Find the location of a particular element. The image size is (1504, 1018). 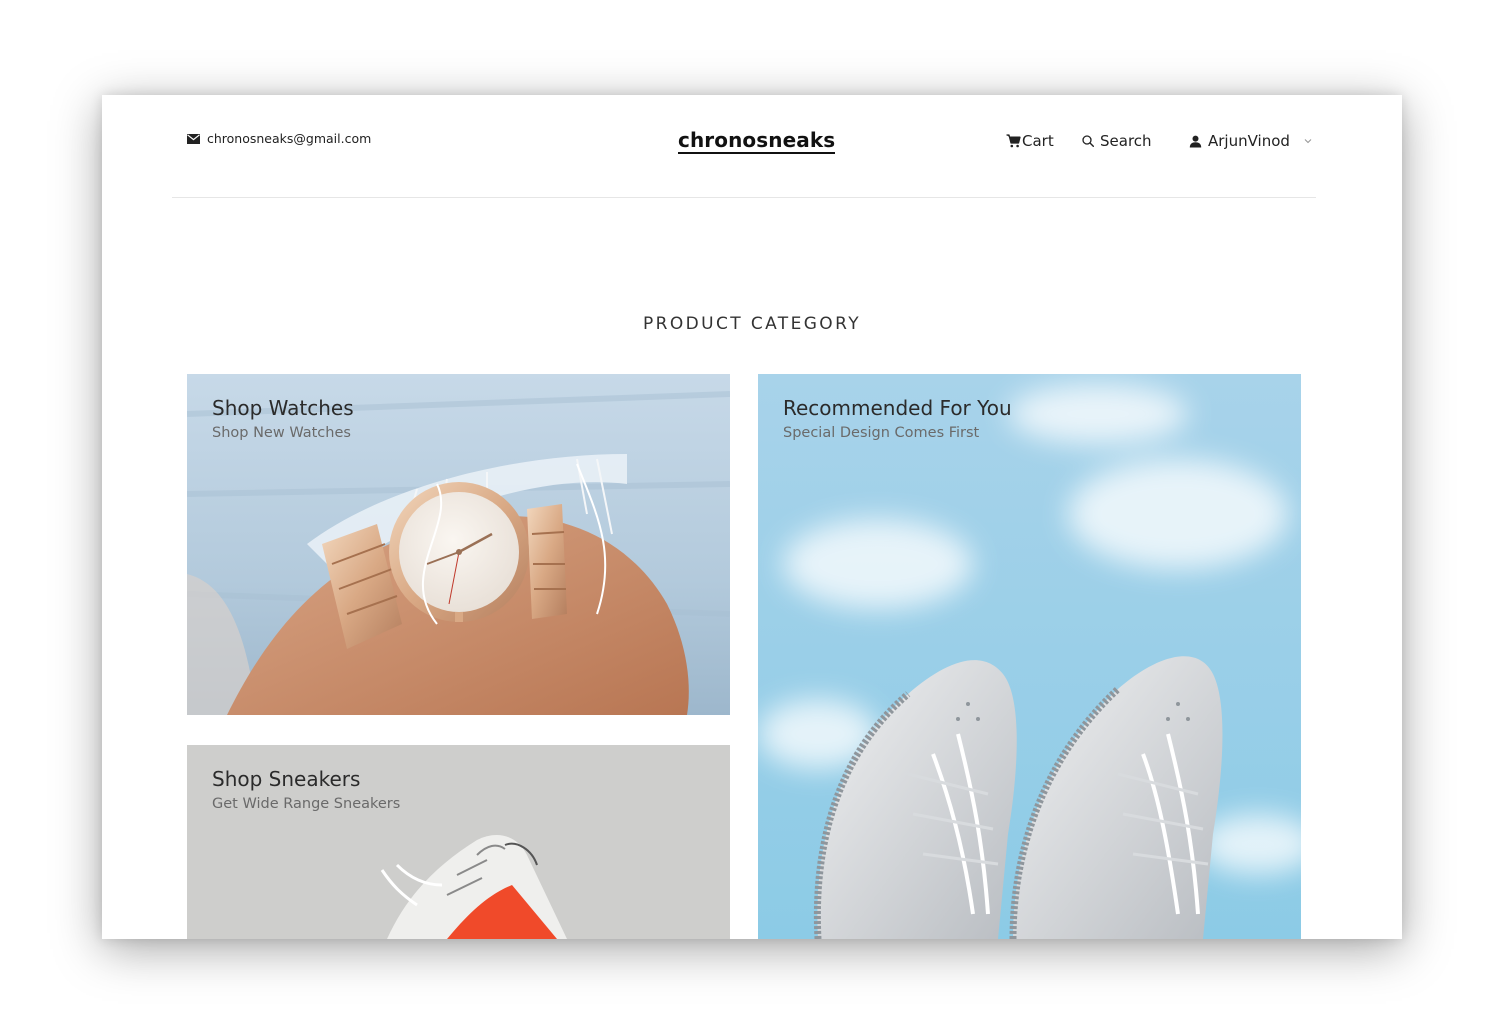

search-link: Search is located at coordinates (1117, 141).